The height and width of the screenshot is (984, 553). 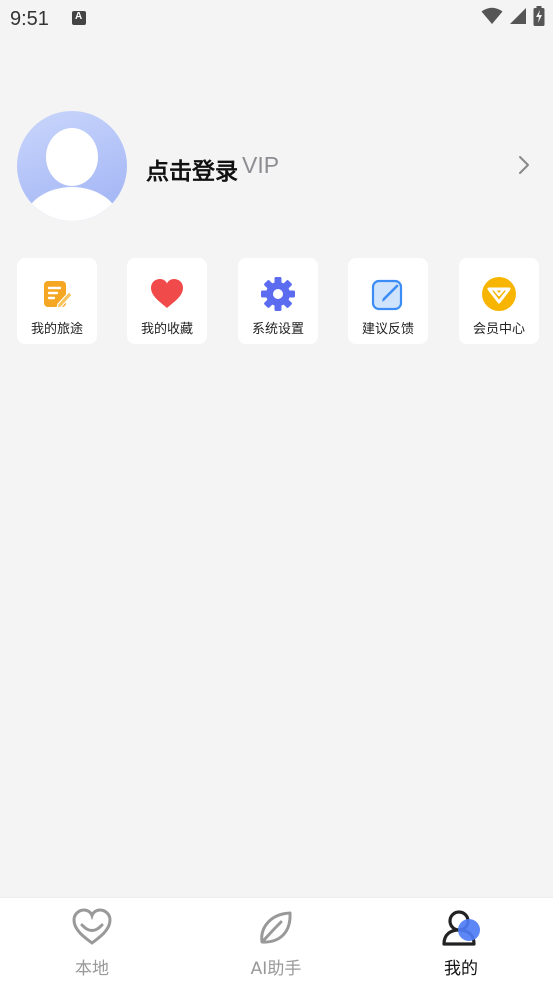 I want to click on shortcut-feedback: 建议反馈, so click(x=388, y=301).